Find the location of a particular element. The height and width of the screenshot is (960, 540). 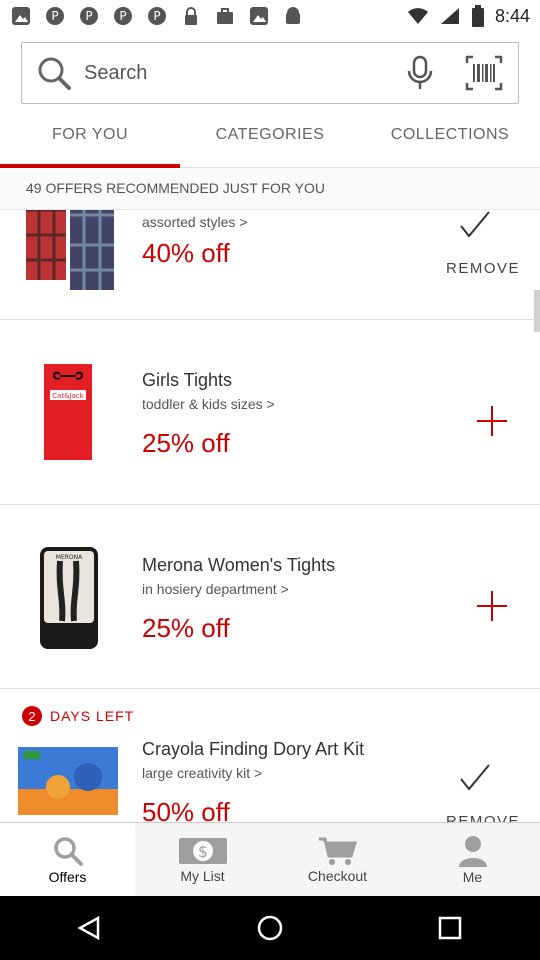

search-bar: Search is located at coordinates (270, 73).